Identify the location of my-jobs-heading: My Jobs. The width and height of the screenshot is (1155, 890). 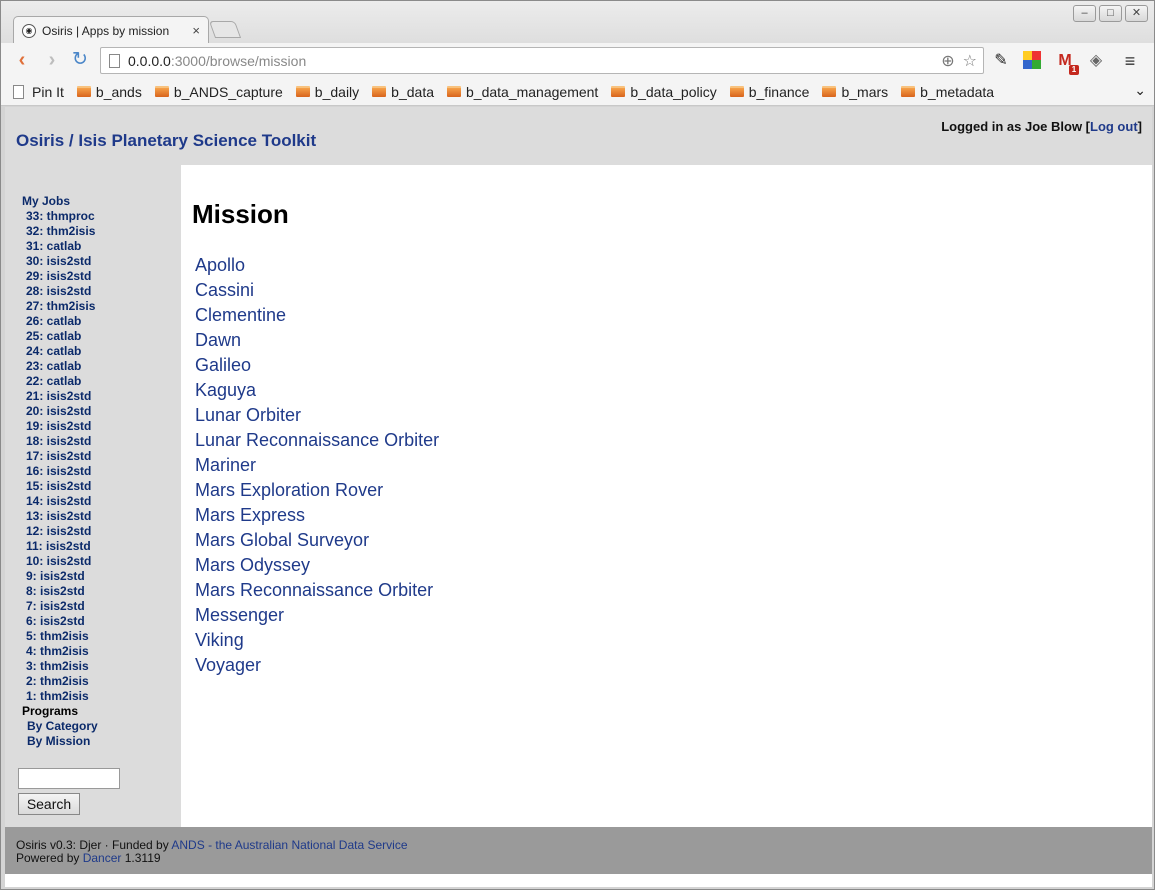
(46, 201).